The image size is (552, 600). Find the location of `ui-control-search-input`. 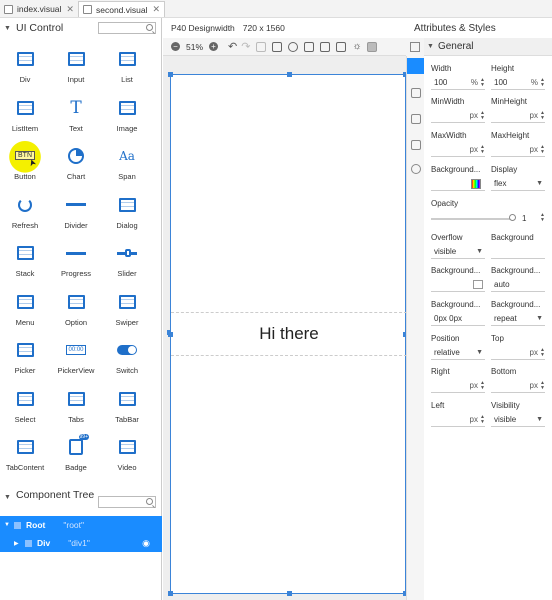

ui-control-search-input is located at coordinates (127, 28).